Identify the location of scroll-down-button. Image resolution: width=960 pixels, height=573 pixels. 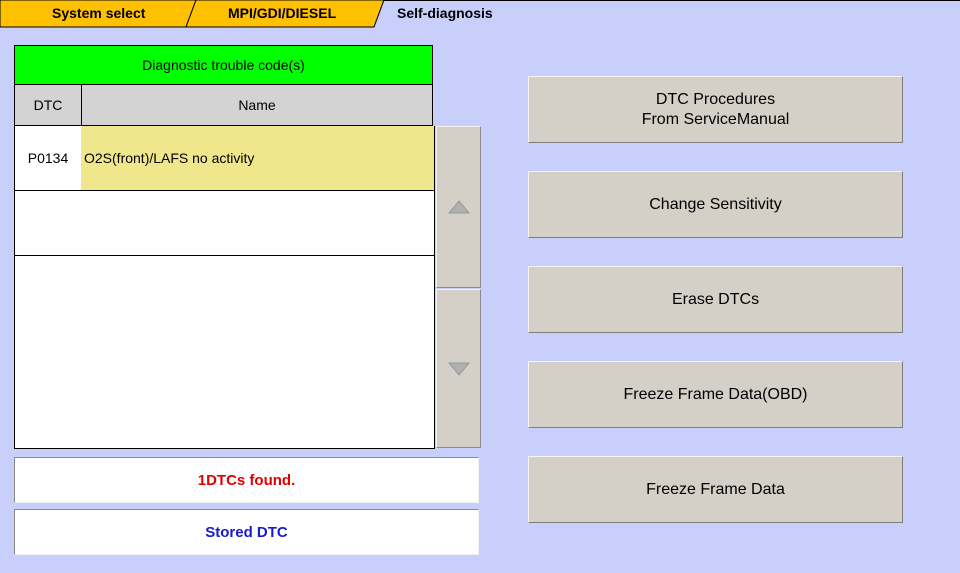
(458, 368).